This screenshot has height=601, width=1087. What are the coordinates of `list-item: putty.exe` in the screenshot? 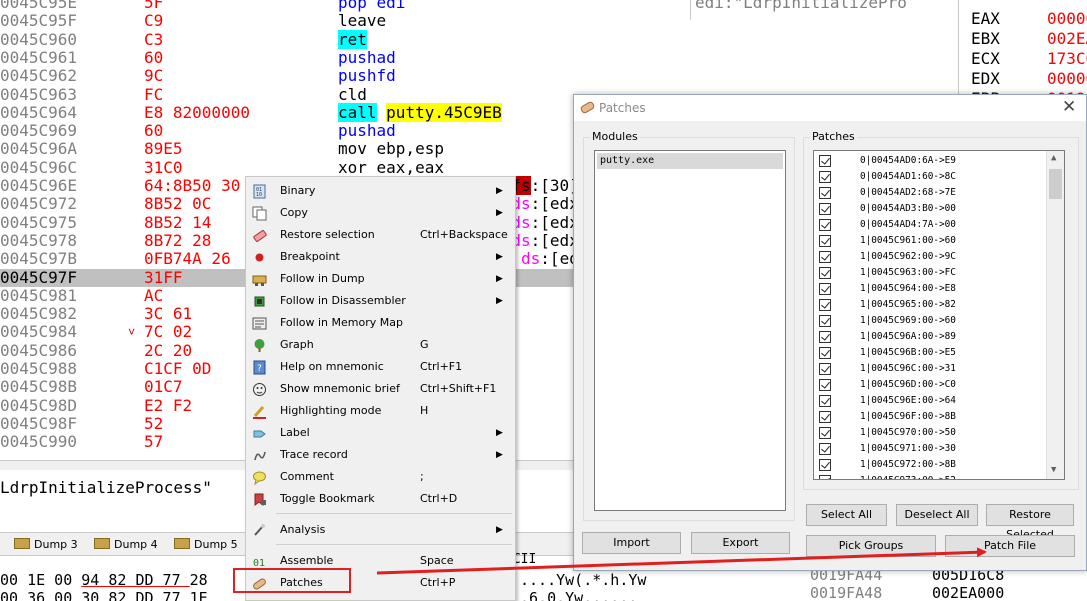 It's located at (690, 161).